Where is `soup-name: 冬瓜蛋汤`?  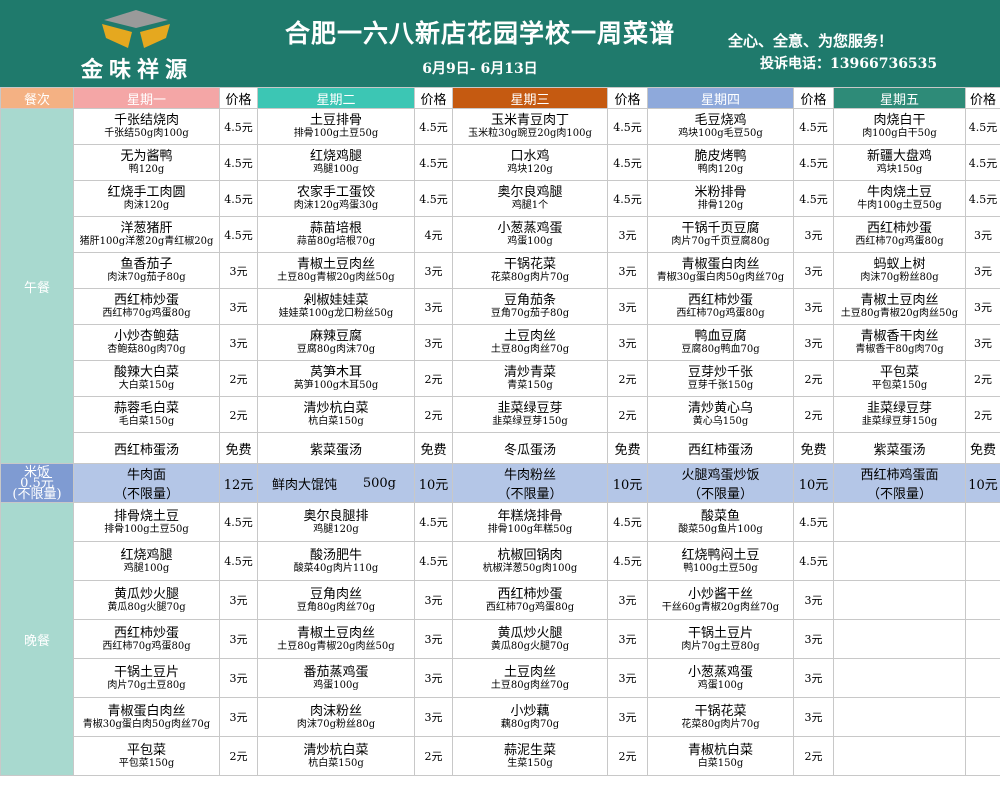
soup-name: 冬瓜蛋汤 is located at coordinates (530, 448).